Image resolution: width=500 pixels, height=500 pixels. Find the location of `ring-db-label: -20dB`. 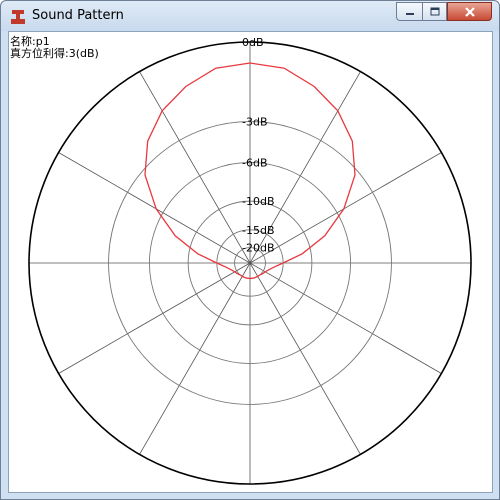

ring-db-label: -20dB is located at coordinates (258, 248).